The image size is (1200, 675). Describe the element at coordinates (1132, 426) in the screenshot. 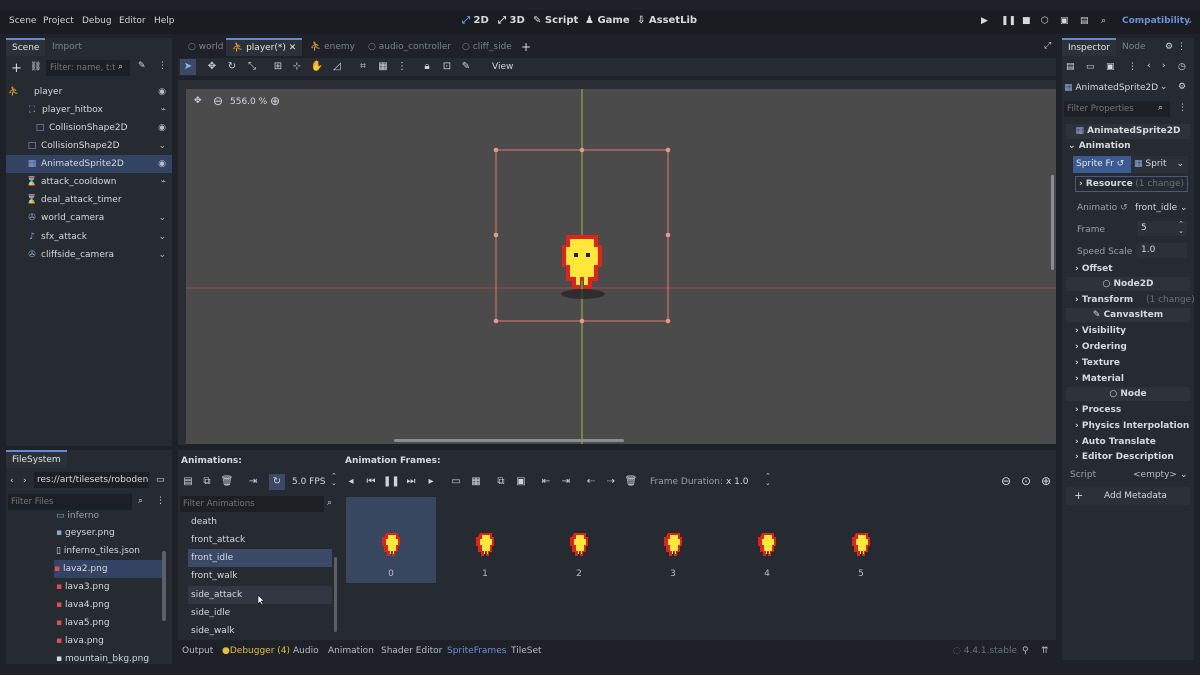

I see `section-physics-interpolation: › Physics Interpolation` at that location.